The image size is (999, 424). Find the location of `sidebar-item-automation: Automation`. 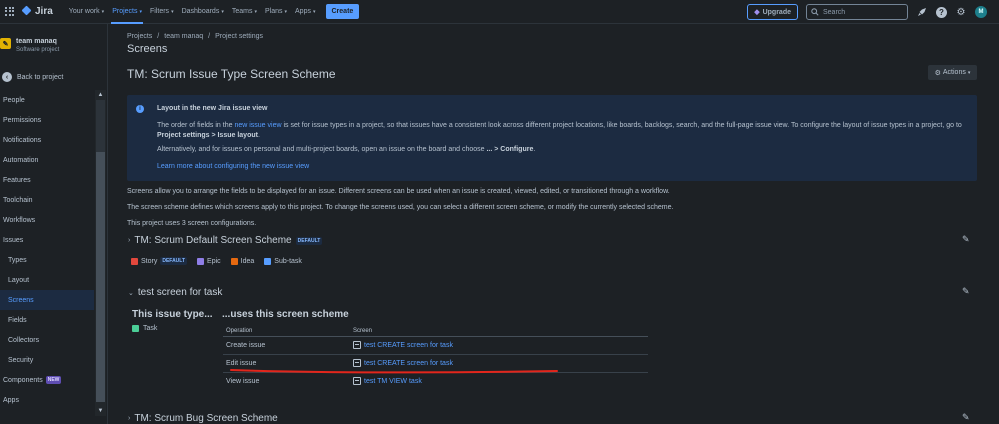

sidebar-item-automation: Automation is located at coordinates (47, 160).